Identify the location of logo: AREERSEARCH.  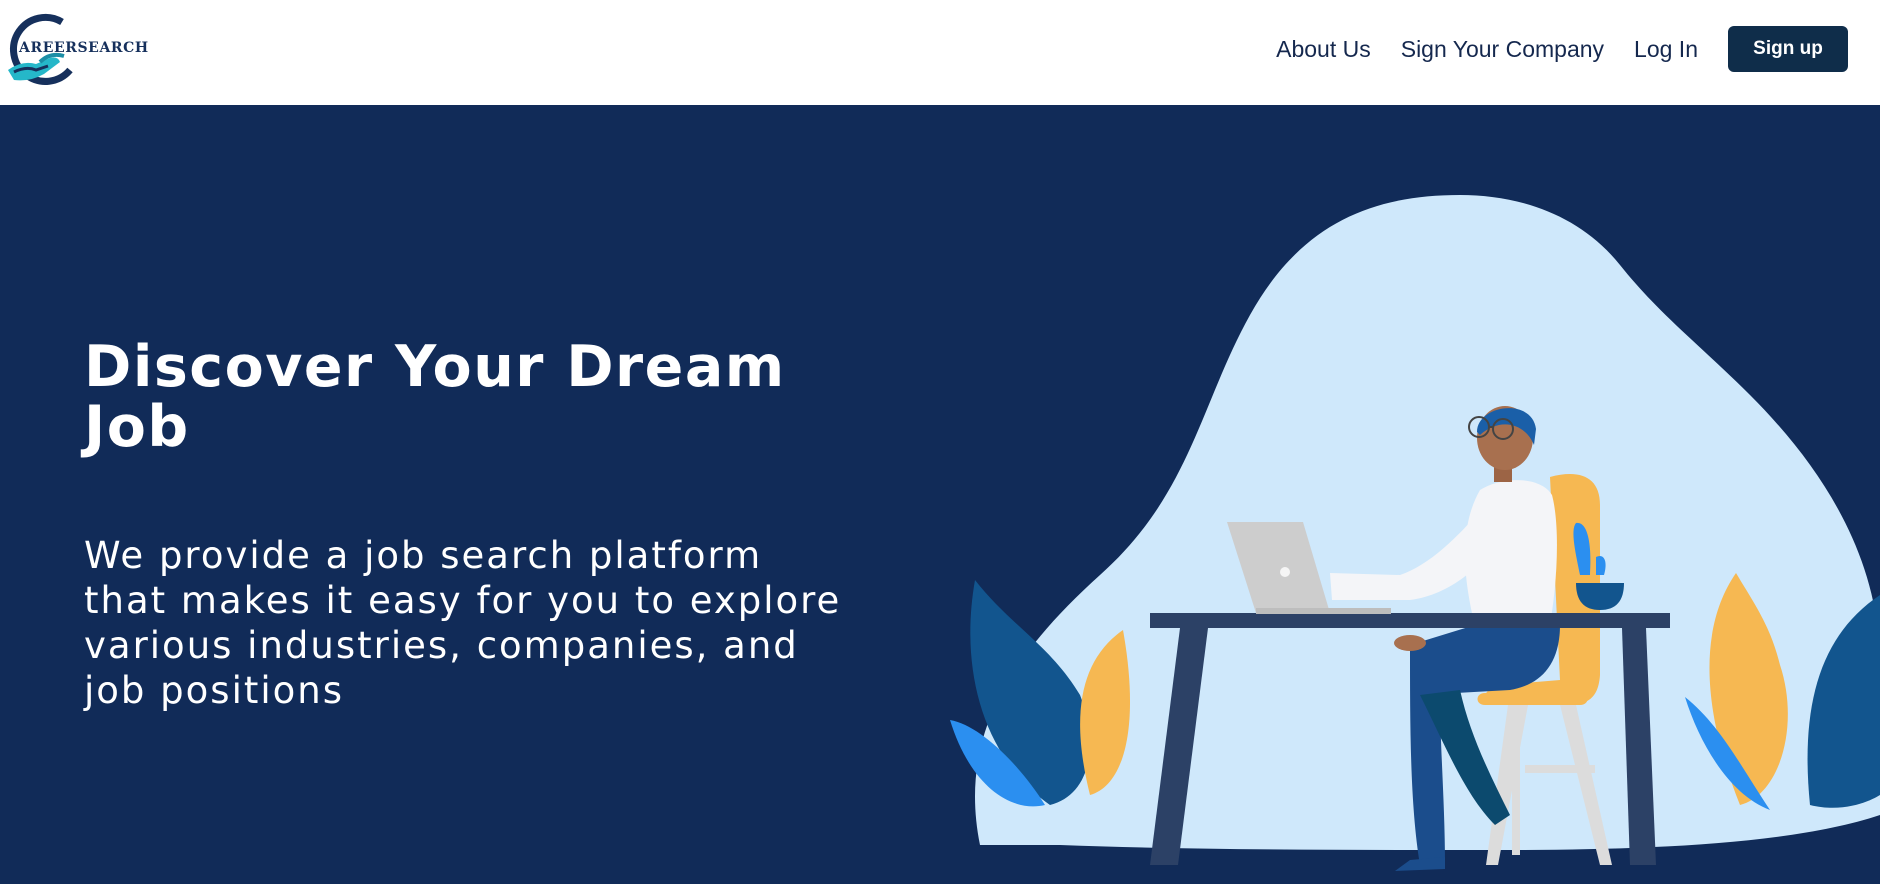
(80, 49).